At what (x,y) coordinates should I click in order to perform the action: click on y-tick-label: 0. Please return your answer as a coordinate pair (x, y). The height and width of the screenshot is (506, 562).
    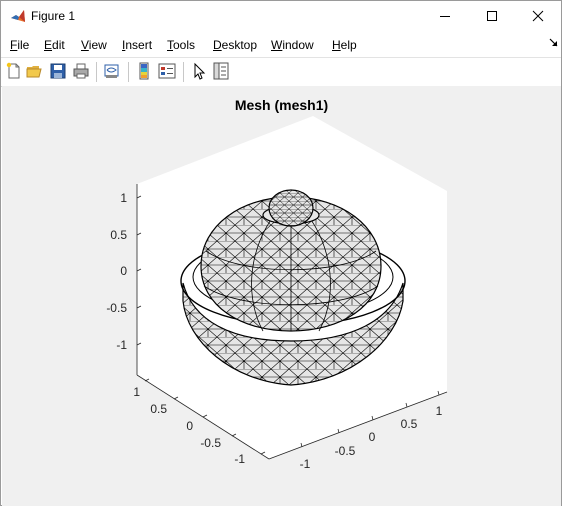
    Looking at the image, I should click on (372, 437).